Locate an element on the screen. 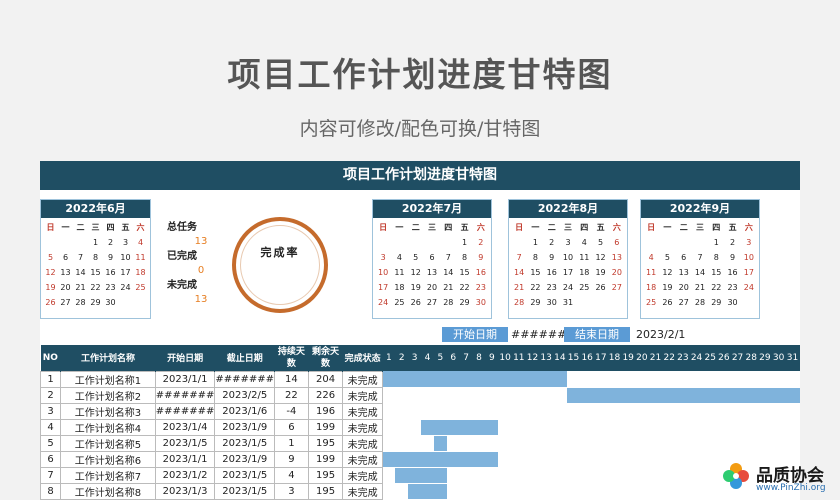 The height and width of the screenshot is (500, 840). calendar-day: 6 is located at coordinates (65, 258).